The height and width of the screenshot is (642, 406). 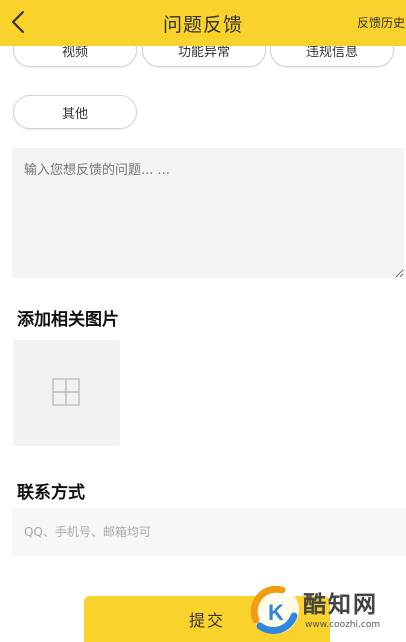 What do you see at coordinates (203, 70) in the screenshot?
I see `category-row-partial: 视频 功能异常 违规信息` at bounding box center [203, 70].